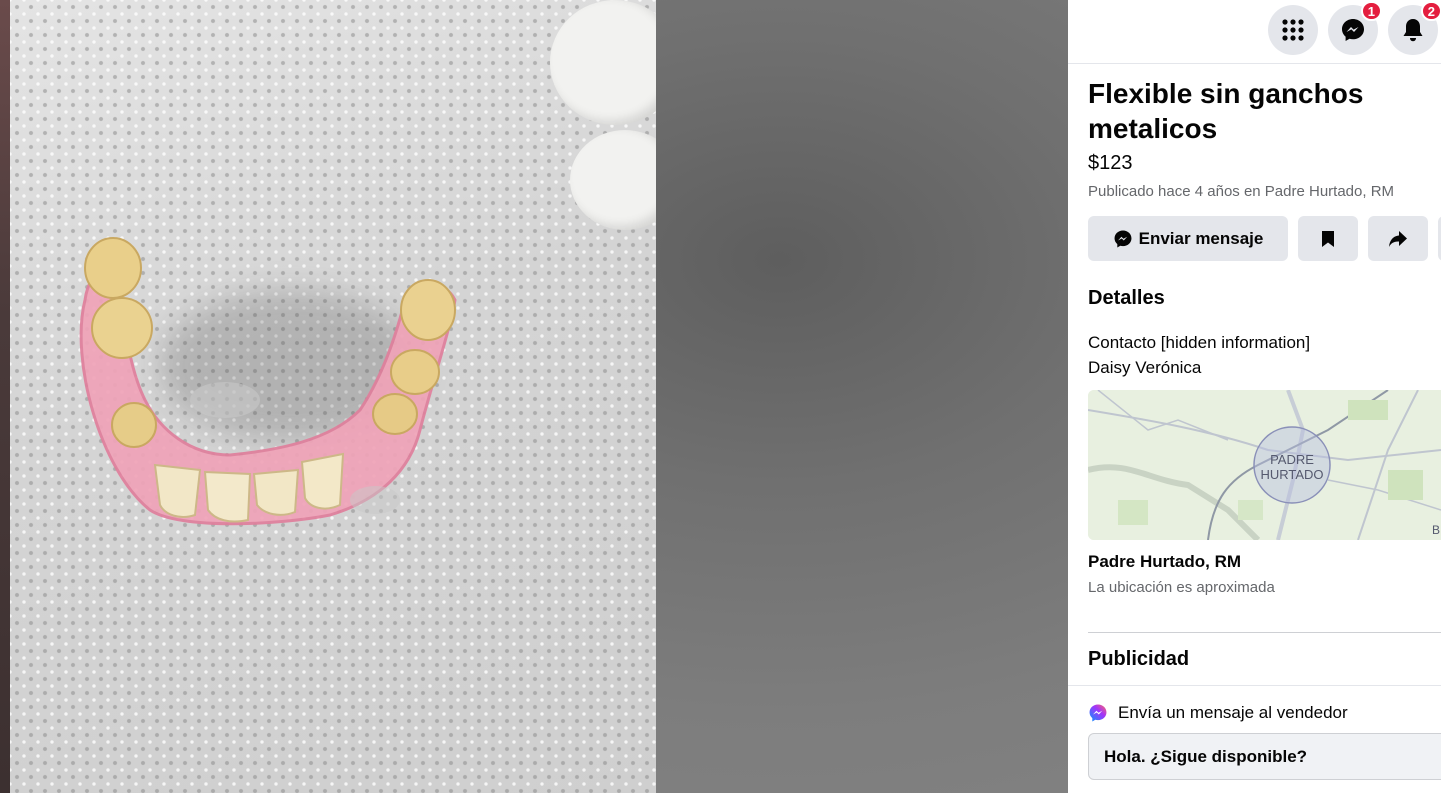 The height and width of the screenshot is (793, 1441). I want to click on seller-name: Daisy Verónica, so click(1144, 368).